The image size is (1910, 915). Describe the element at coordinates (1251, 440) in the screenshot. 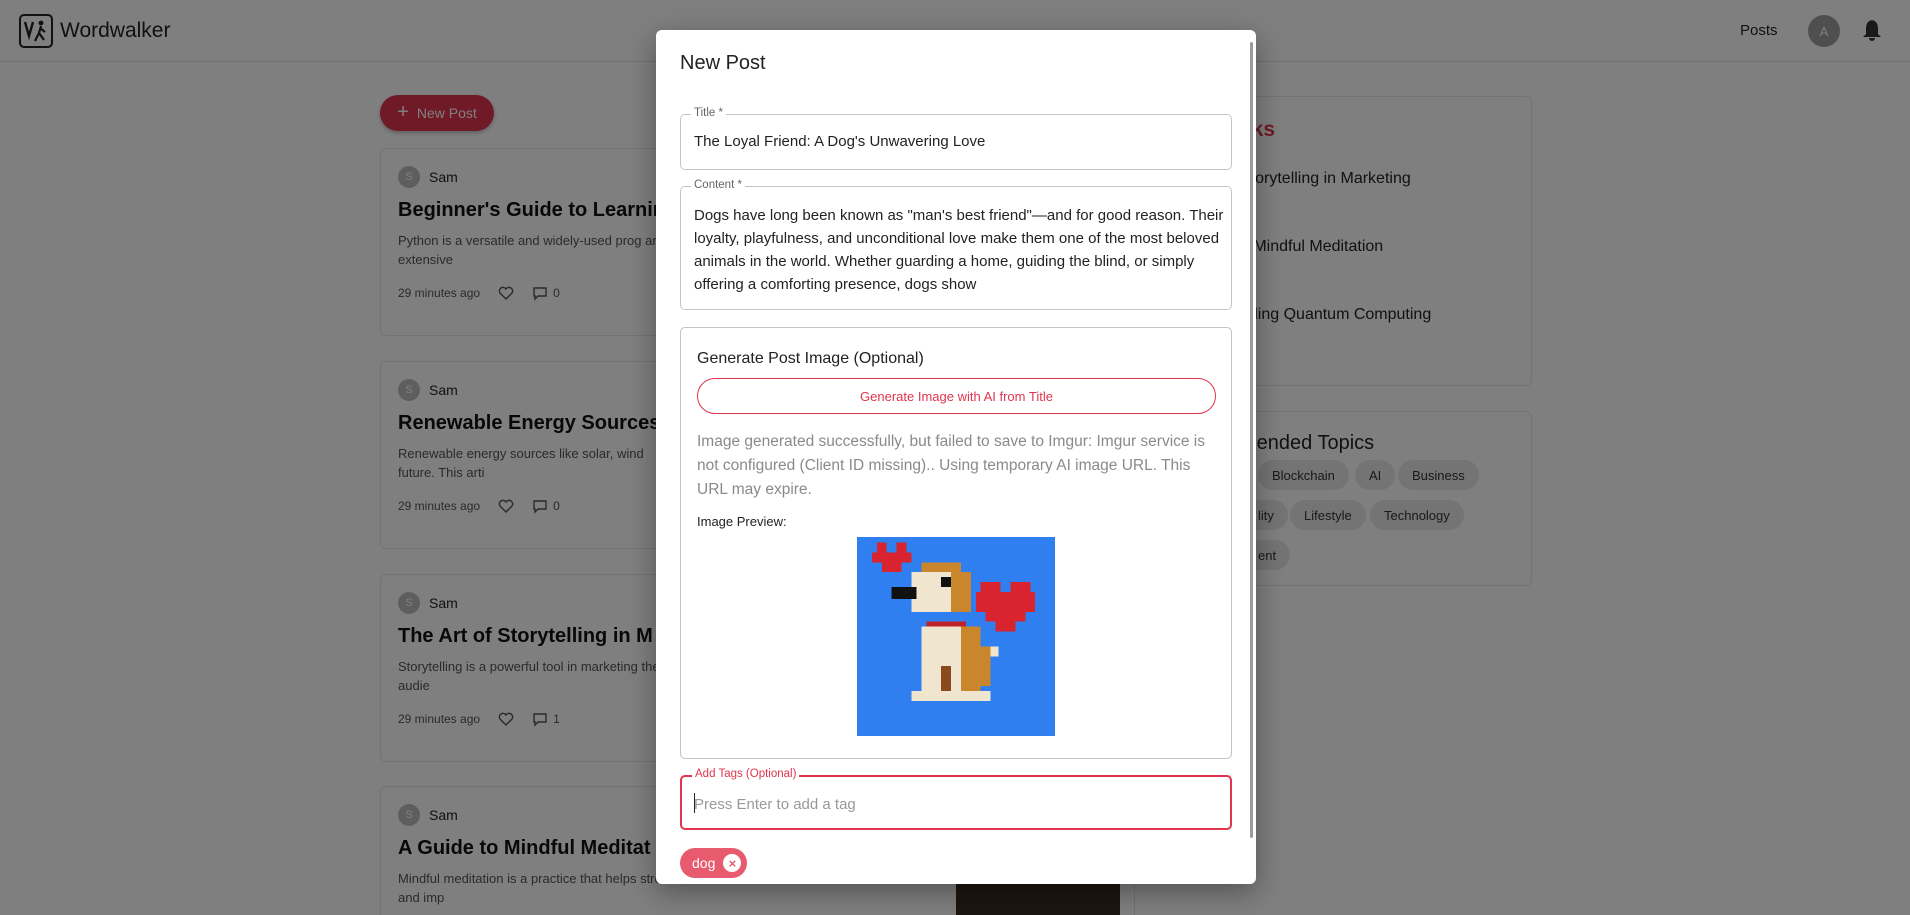

I see `modal-scrollbar` at that location.